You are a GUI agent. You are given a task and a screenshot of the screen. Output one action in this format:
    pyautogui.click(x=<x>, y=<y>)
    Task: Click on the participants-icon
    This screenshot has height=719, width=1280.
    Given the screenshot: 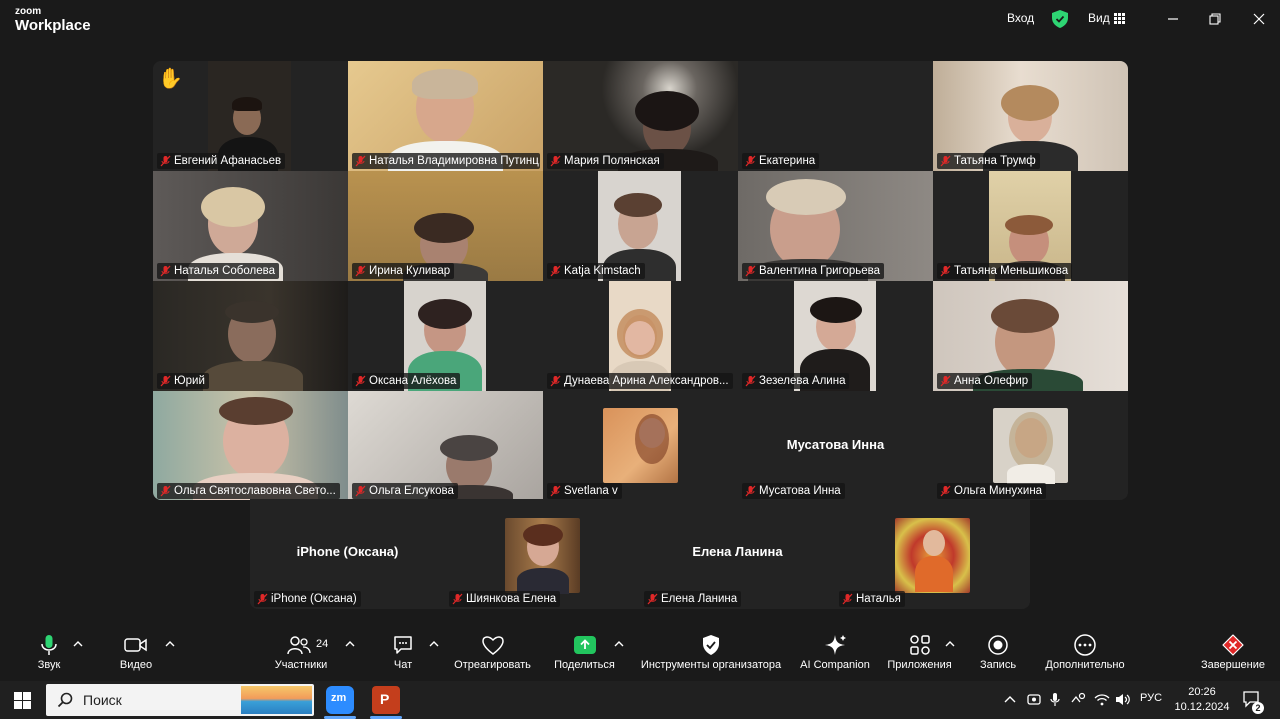 What is the action you would take?
    pyautogui.click(x=299, y=645)
    